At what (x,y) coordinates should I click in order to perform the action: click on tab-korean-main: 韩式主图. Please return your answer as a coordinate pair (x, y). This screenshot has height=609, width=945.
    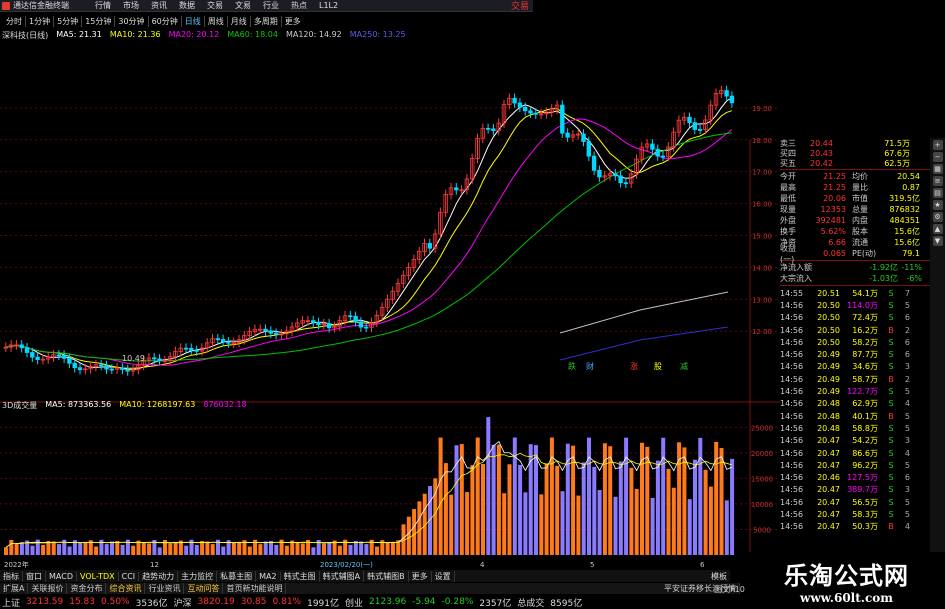
    Looking at the image, I should click on (300, 576).